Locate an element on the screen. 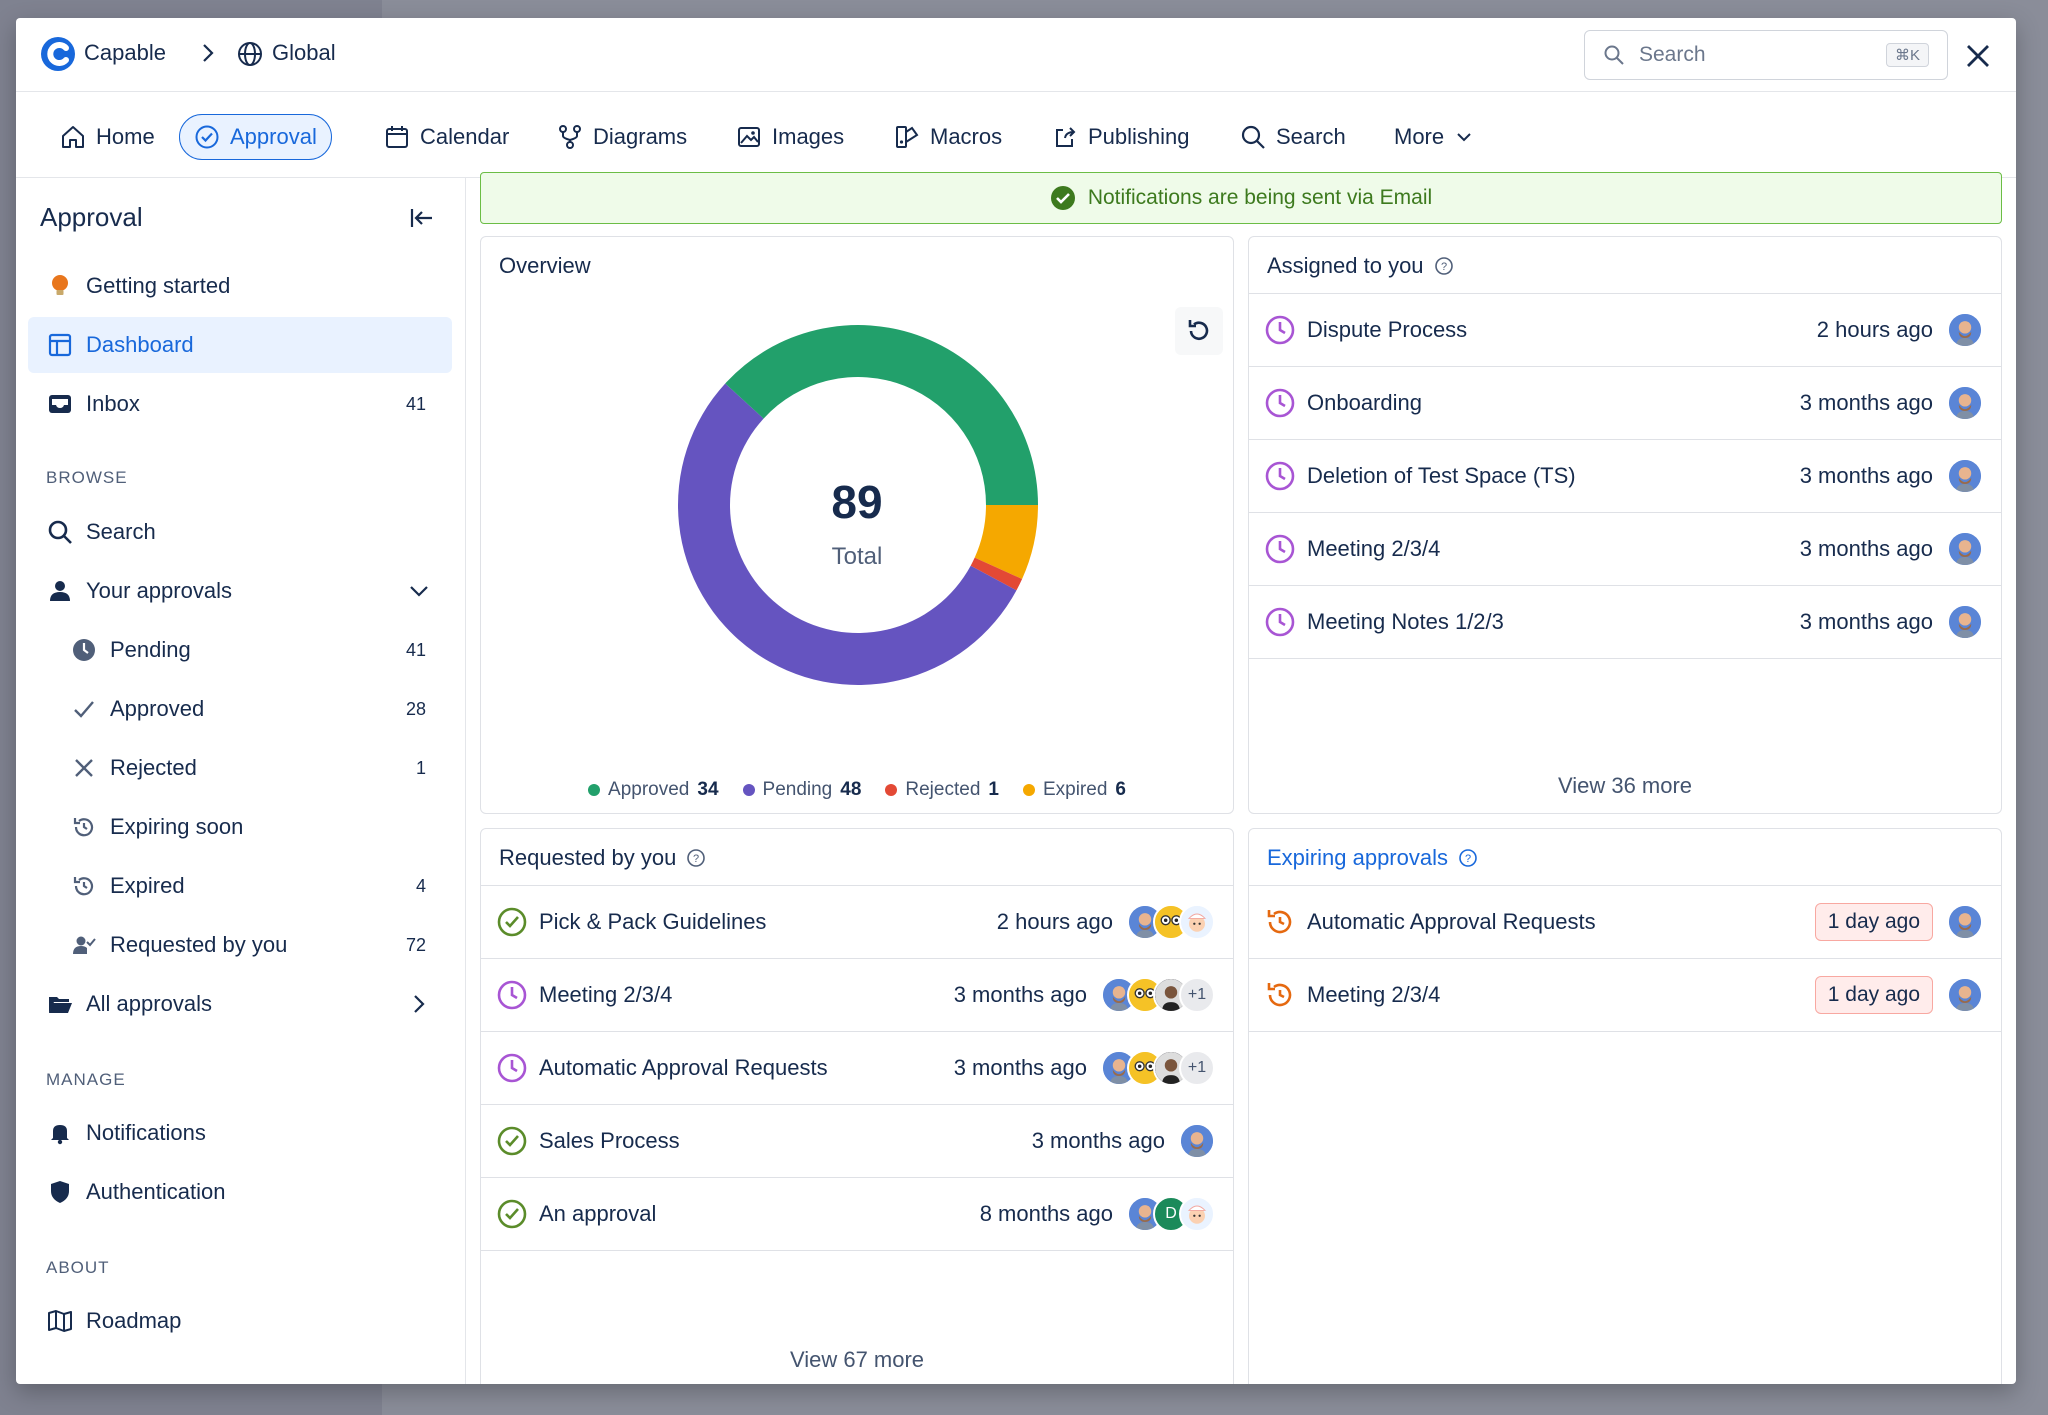  collapse-sidebar-button is located at coordinates (422, 220).